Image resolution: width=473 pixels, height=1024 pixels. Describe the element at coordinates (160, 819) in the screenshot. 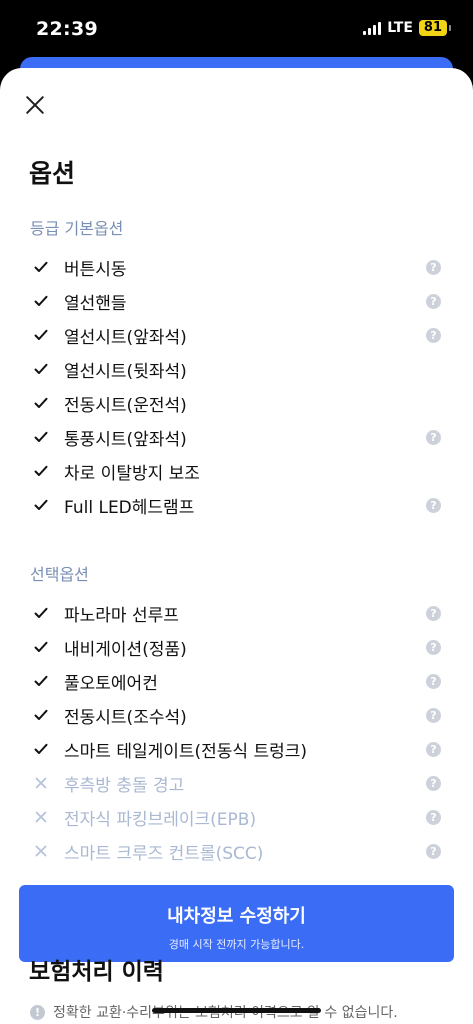

I see `option-label: 전자식 파킹브레이크(EPB)` at that location.